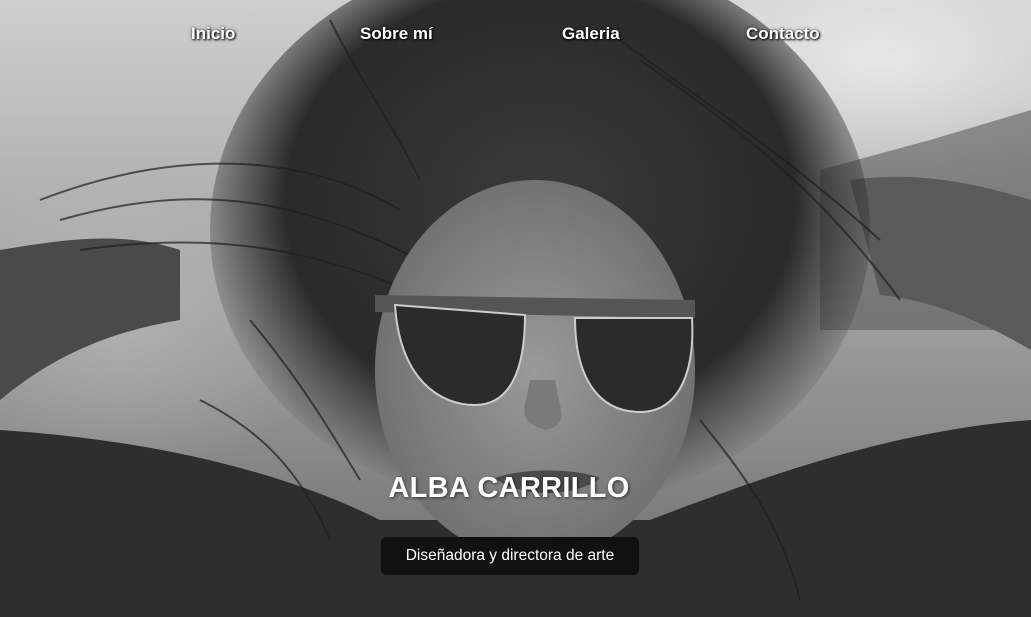 This screenshot has height=617, width=1031. I want to click on hero-subtitle-badge: Diseñadora y directora de arte, so click(510, 556).